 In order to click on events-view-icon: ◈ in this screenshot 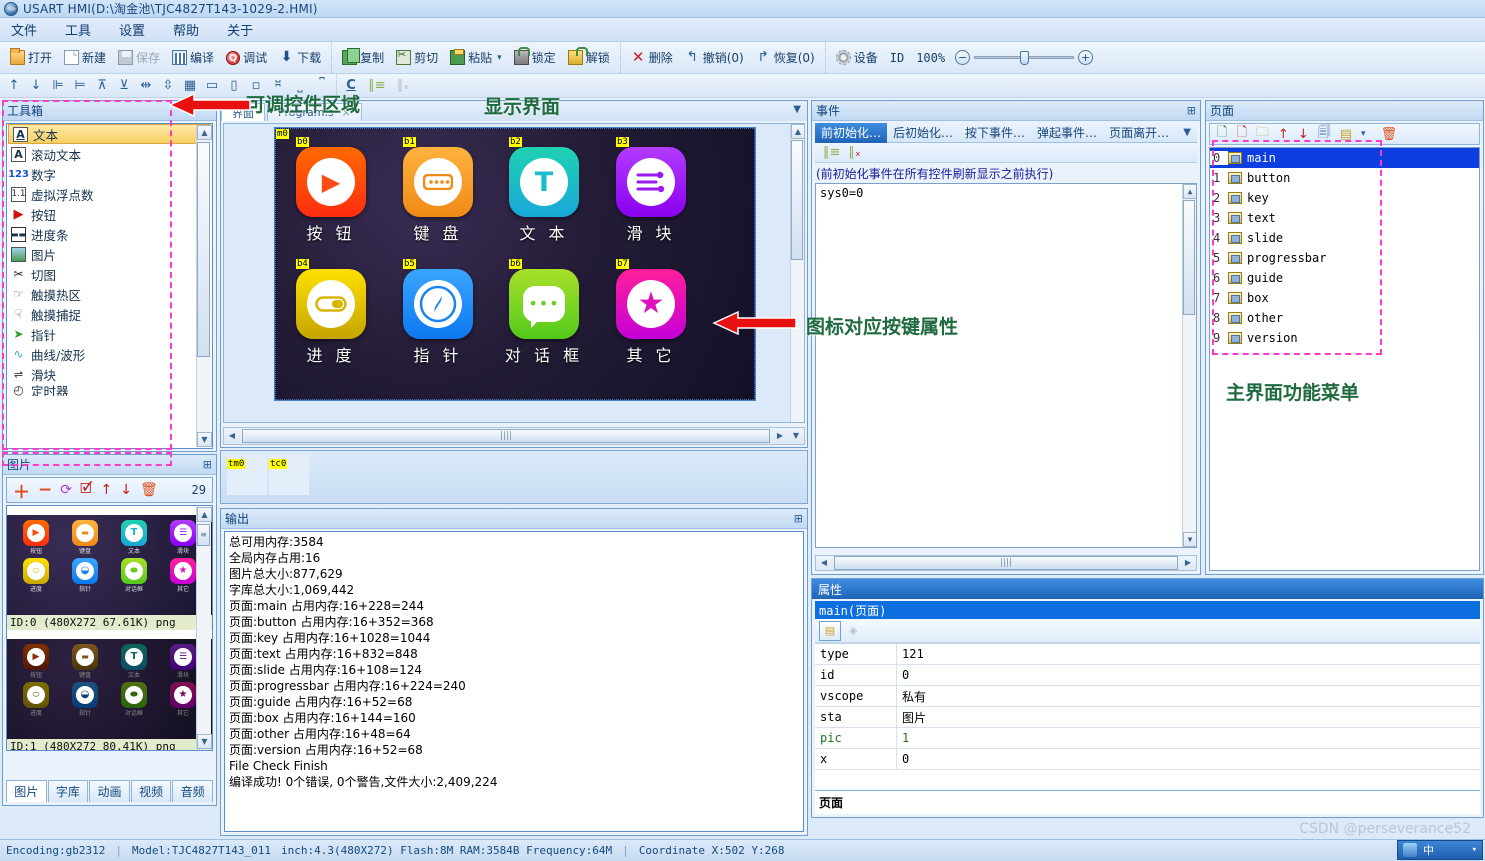, I will do `click(853, 630)`.